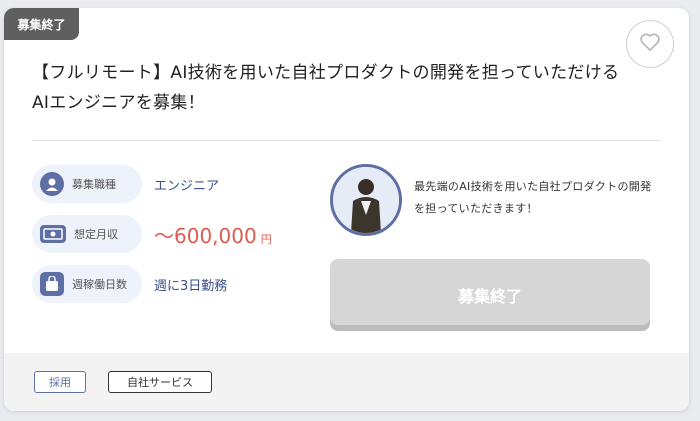  I want to click on recruiter-message: 最先端のAI技術を用いた自社プロダクトの開発を担っていただきます！, so click(533, 197).